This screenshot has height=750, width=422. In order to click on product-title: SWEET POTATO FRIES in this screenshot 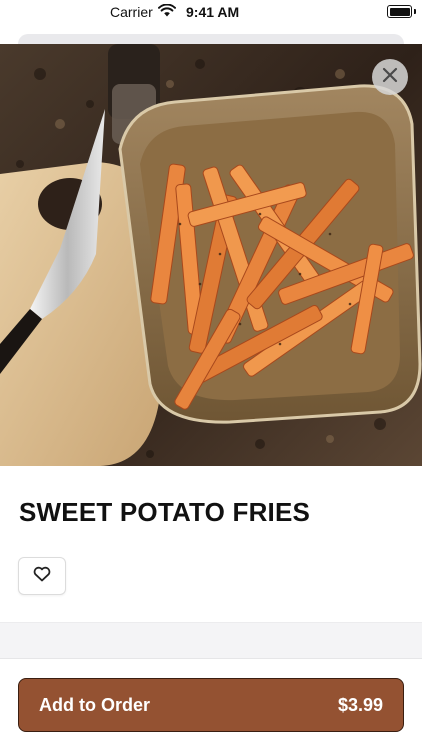, I will do `click(165, 512)`.